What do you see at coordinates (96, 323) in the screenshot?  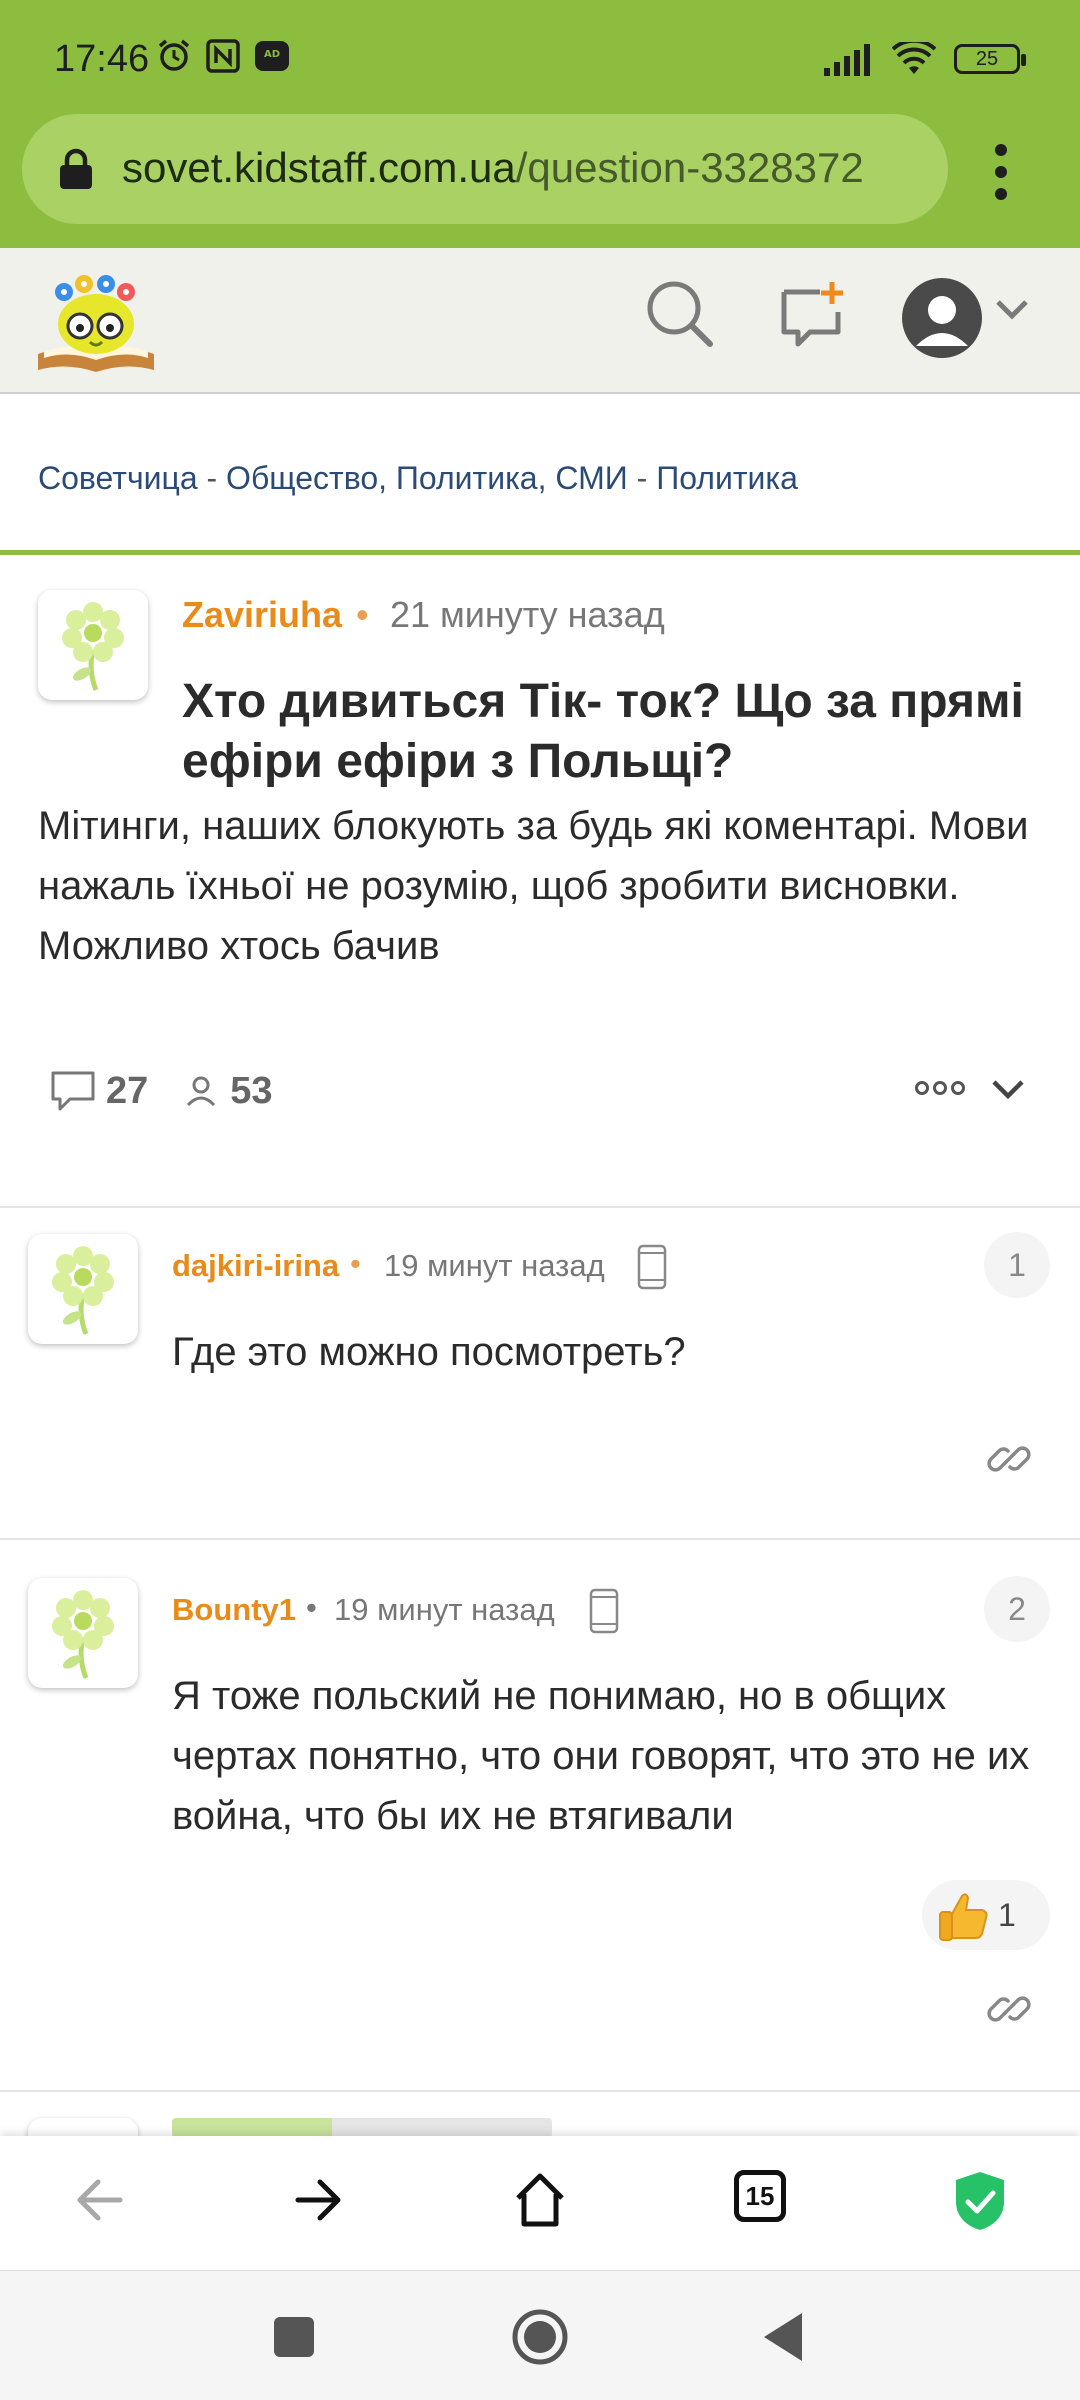 I see `site-logo` at bounding box center [96, 323].